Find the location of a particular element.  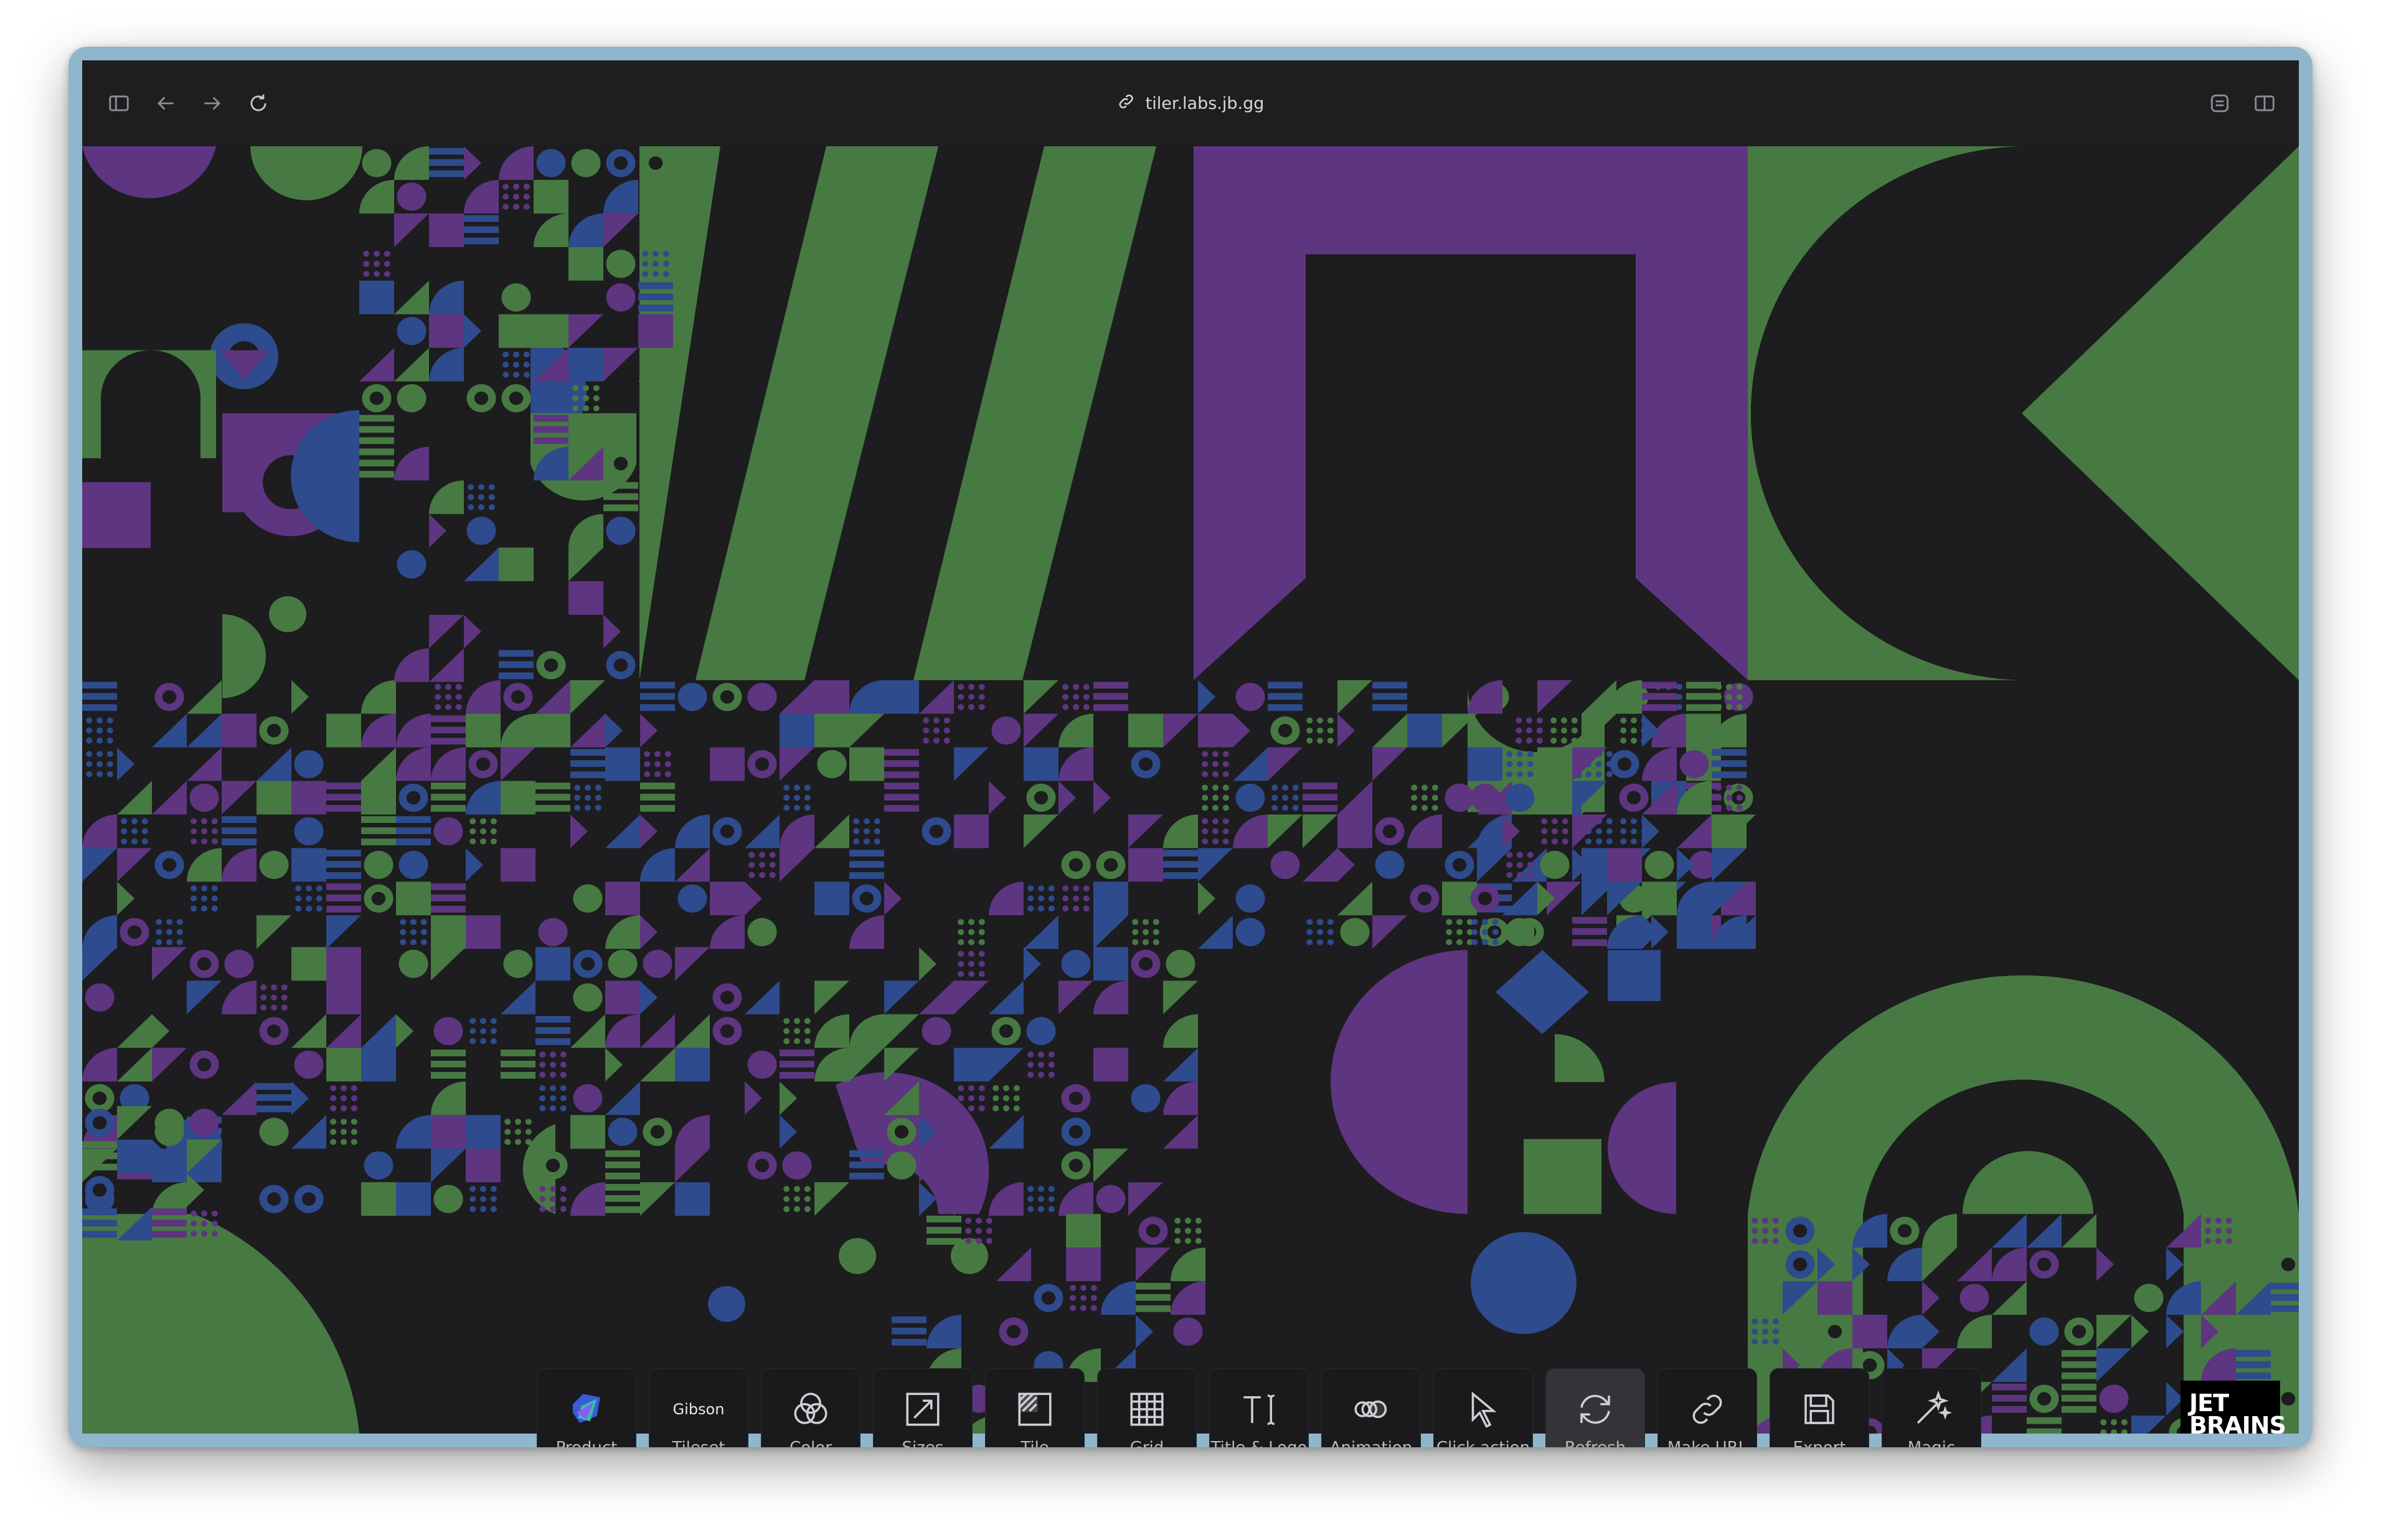

make-url-button: Make URL is located at coordinates (1707, 1407).